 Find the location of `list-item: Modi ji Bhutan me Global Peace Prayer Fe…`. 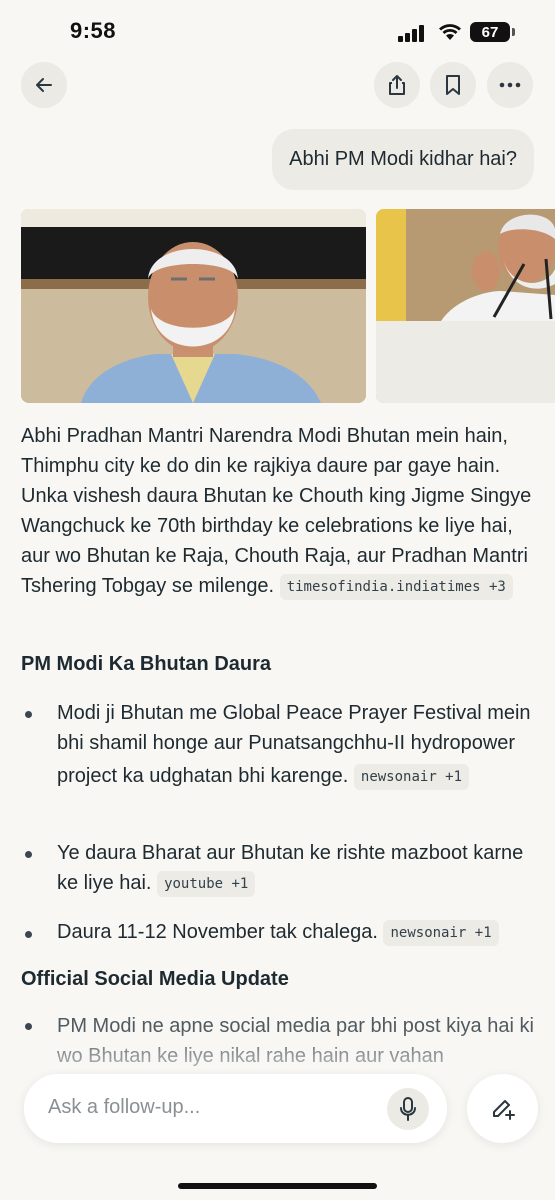

list-item: Modi ji Bhutan me Global Peace Prayer Fe… is located at coordinates (297, 744).